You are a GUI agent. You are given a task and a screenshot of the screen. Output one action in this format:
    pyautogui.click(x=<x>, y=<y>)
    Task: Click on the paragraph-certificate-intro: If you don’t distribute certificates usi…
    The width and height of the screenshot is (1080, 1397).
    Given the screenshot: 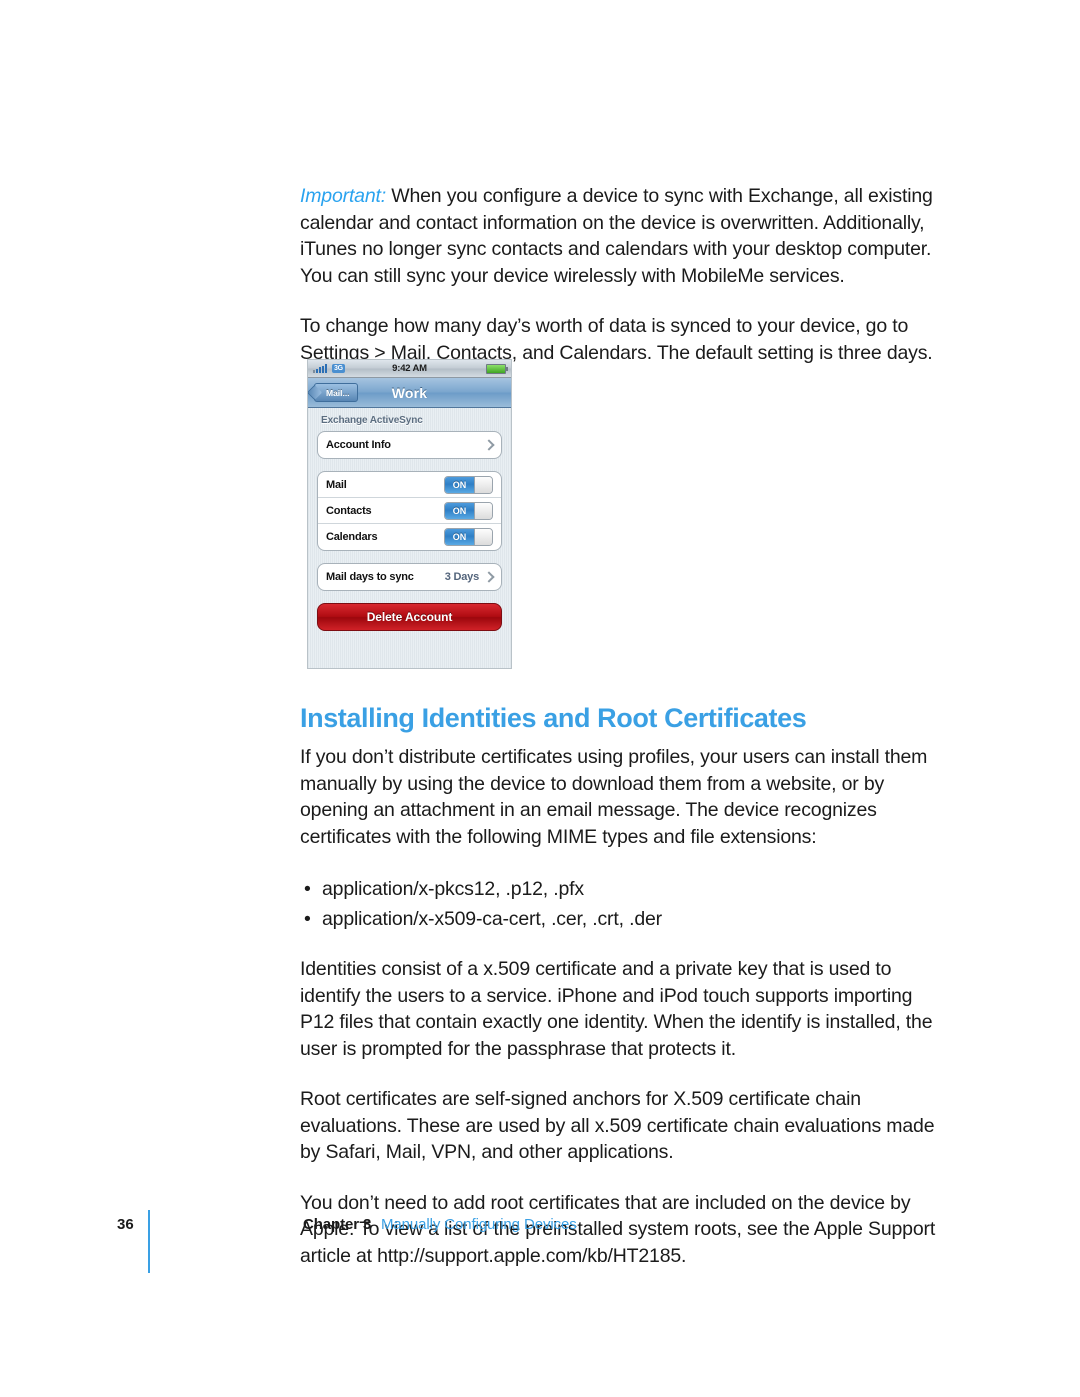 What is the action you would take?
    pyautogui.click(x=614, y=797)
    